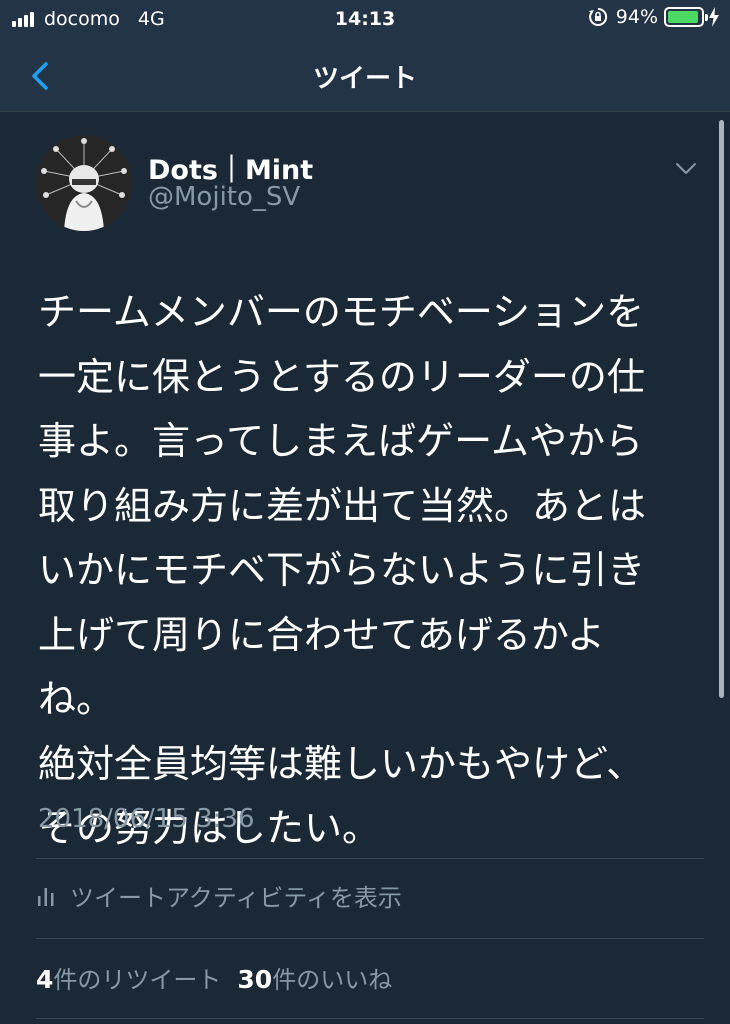  I want to click on like-count: 30 件のいいね, so click(314, 977).